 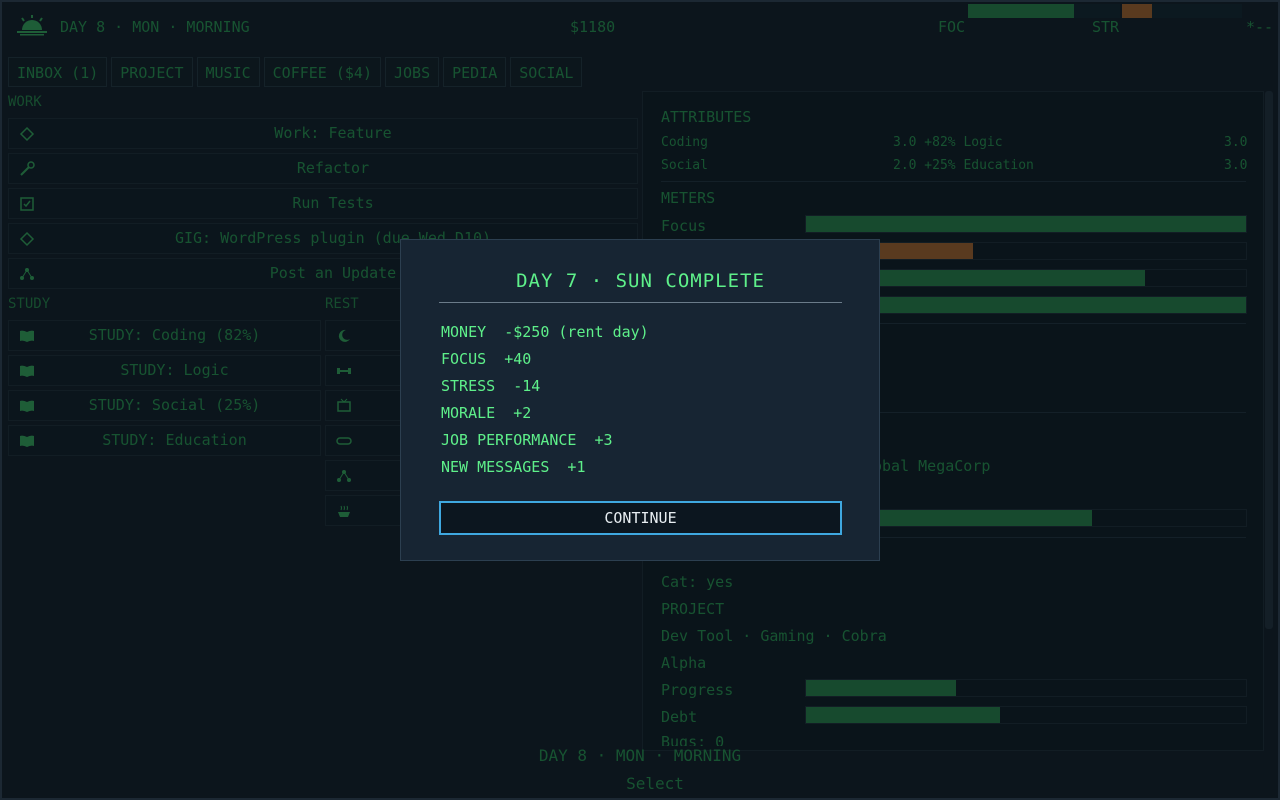 What do you see at coordinates (152, 72) in the screenshot?
I see `tab-project: PROJECT` at bounding box center [152, 72].